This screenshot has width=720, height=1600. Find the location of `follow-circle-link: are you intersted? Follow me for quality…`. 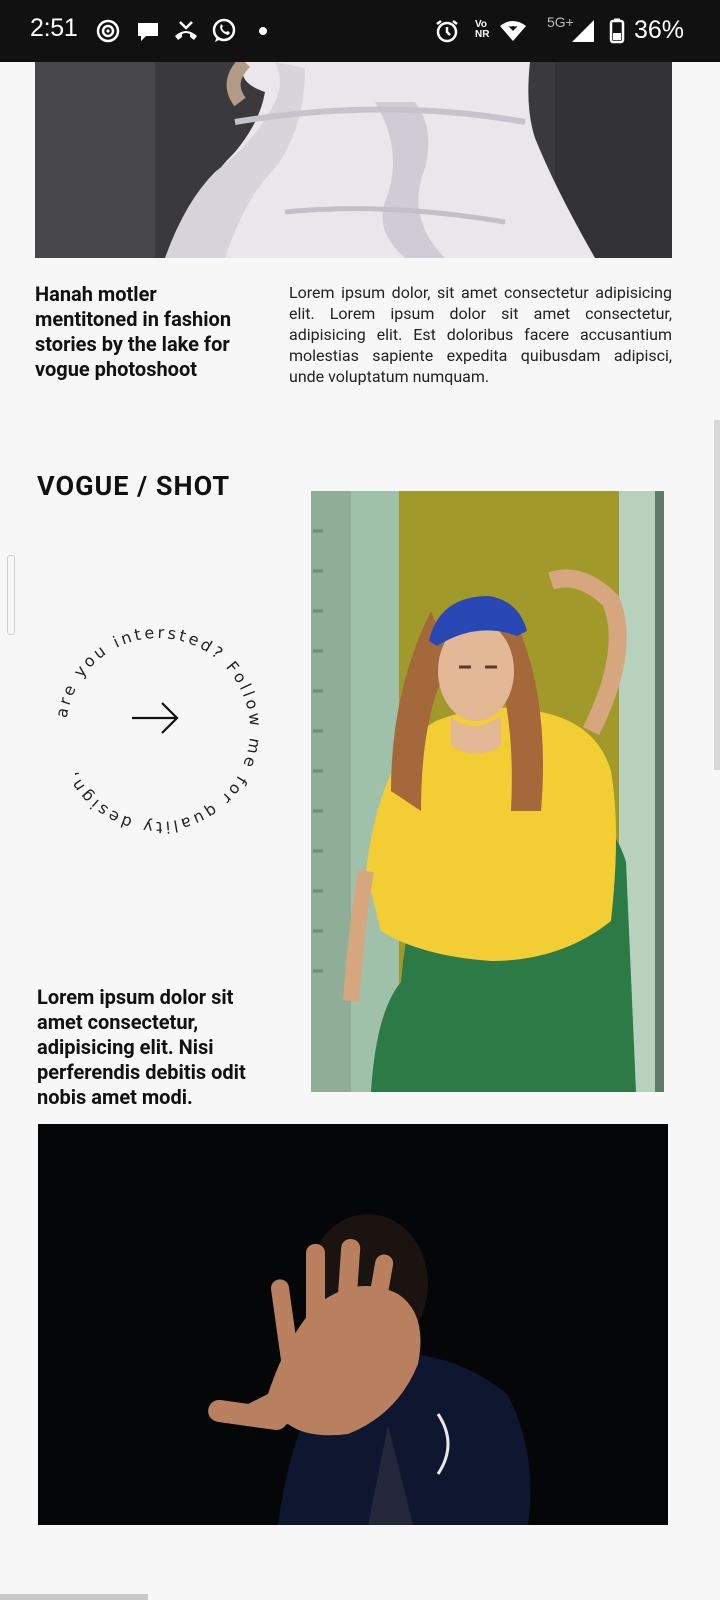

follow-circle-link: are you intersted? Follow me for quality… is located at coordinates (158, 730).